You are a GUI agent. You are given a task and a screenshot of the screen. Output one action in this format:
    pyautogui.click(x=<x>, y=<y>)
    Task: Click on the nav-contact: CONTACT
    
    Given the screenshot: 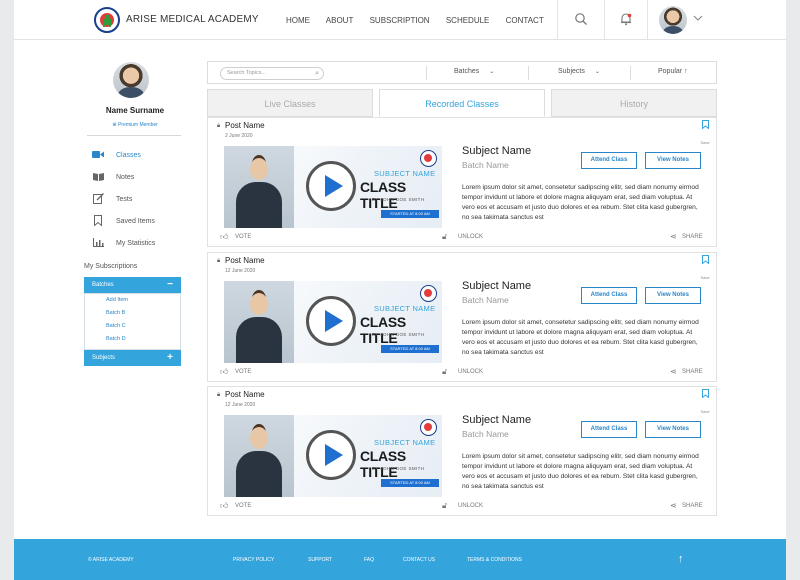 What is the action you would take?
    pyautogui.click(x=525, y=20)
    